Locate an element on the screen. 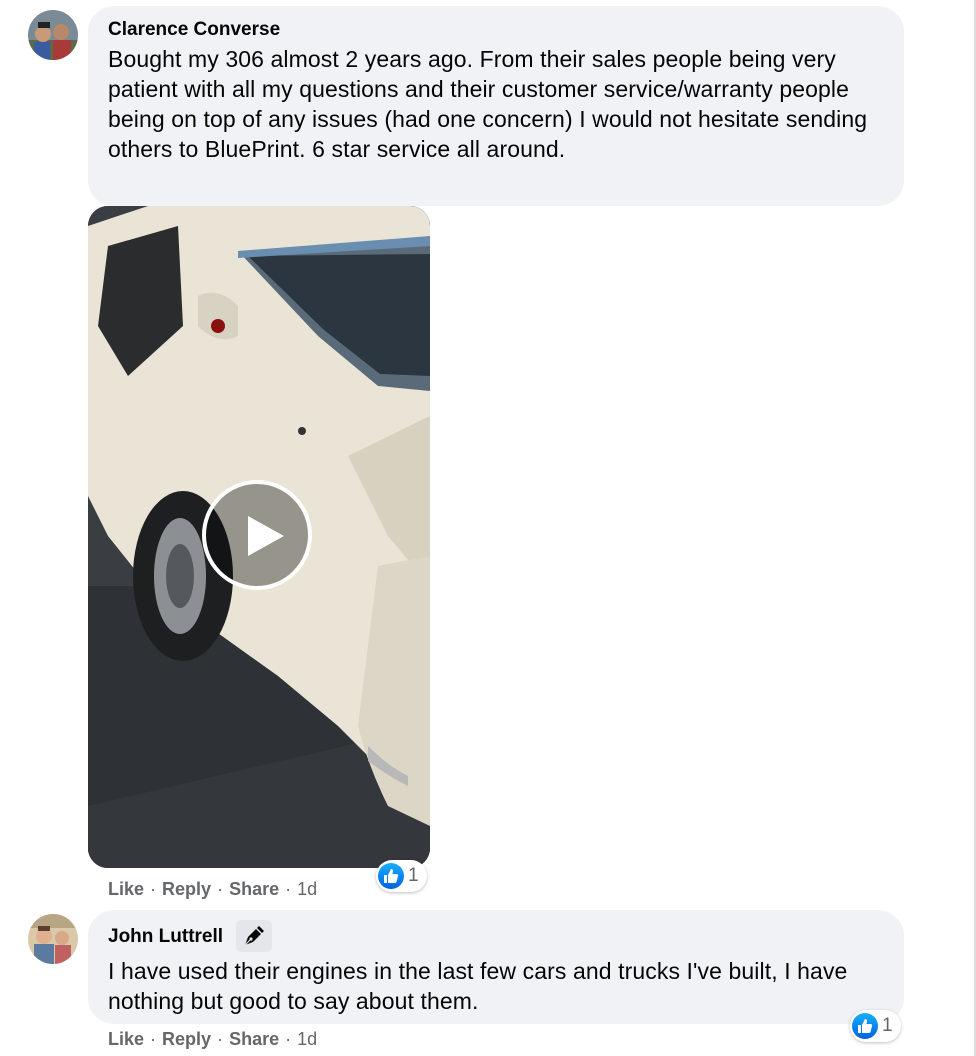 Image resolution: width=976 pixels, height=1056 pixels. play-button is located at coordinates (257, 535).